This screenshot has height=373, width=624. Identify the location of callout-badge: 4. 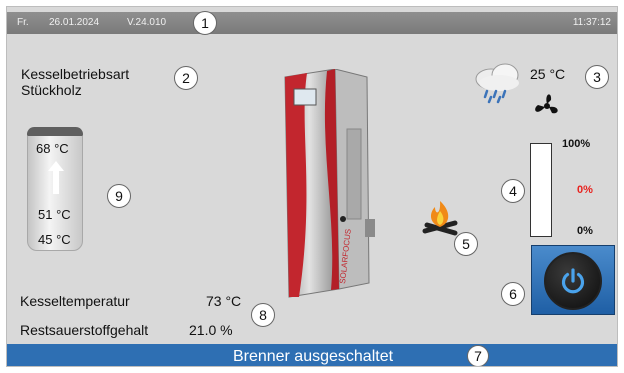
(513, 191).